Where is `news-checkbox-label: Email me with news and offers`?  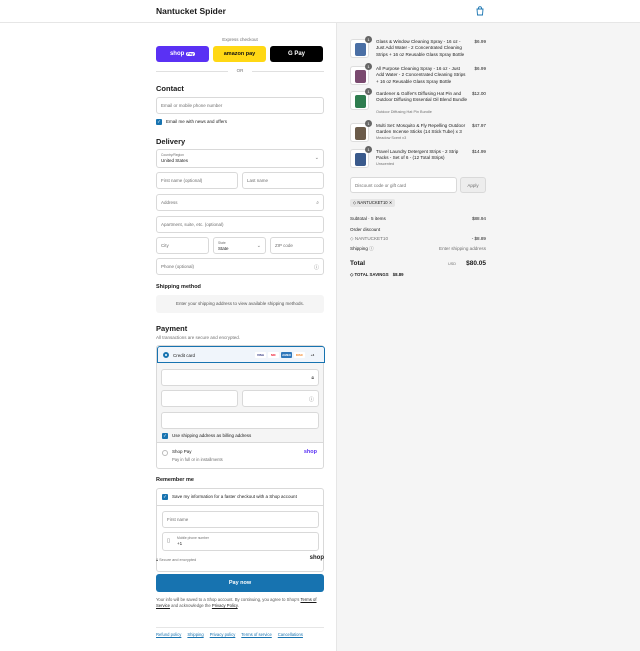
news-checkbox-label: Email me with news and offers is located at coordinates (196, 121).